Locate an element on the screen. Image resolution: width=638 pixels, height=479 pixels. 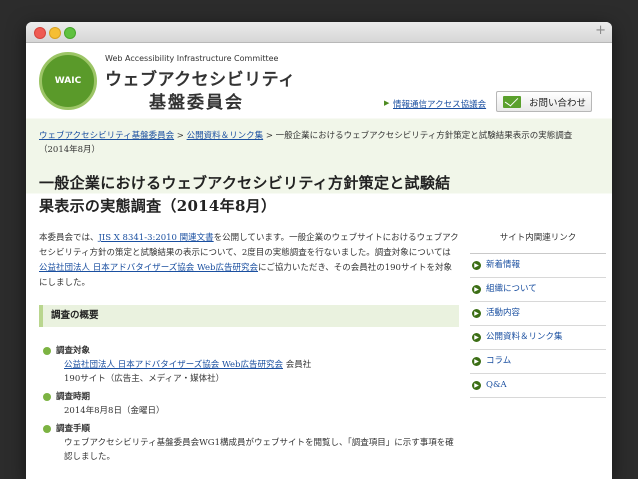
logo-badge-text: WAIC is located at coordinates (68, 81).